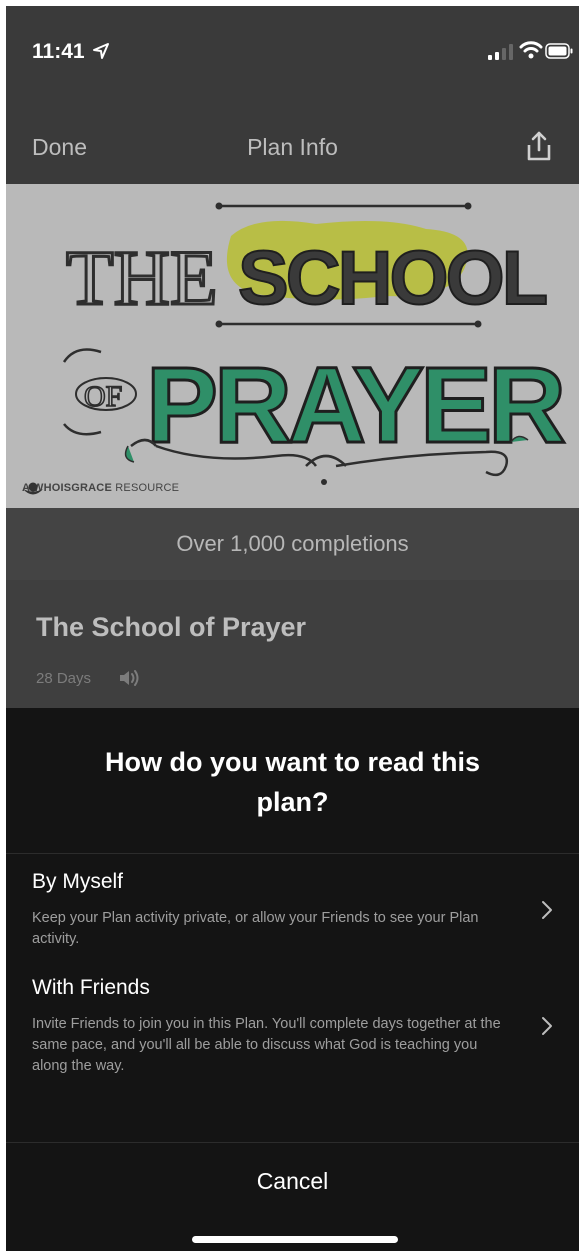  What do you see at coordinates (292, 644) in the screenshot?
I see `plan-summary: The School of Prayer 28 Days` at bounding box center [292, 644].